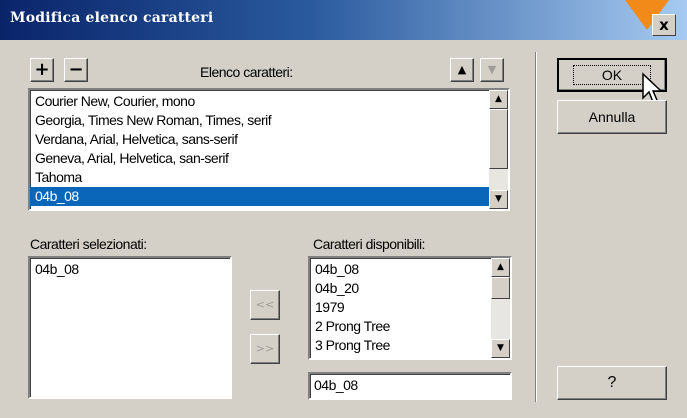  What do you see at coordinates (536, 227) in the screenshot?
I see `vertical-separator` at bounding box center [536, 227].